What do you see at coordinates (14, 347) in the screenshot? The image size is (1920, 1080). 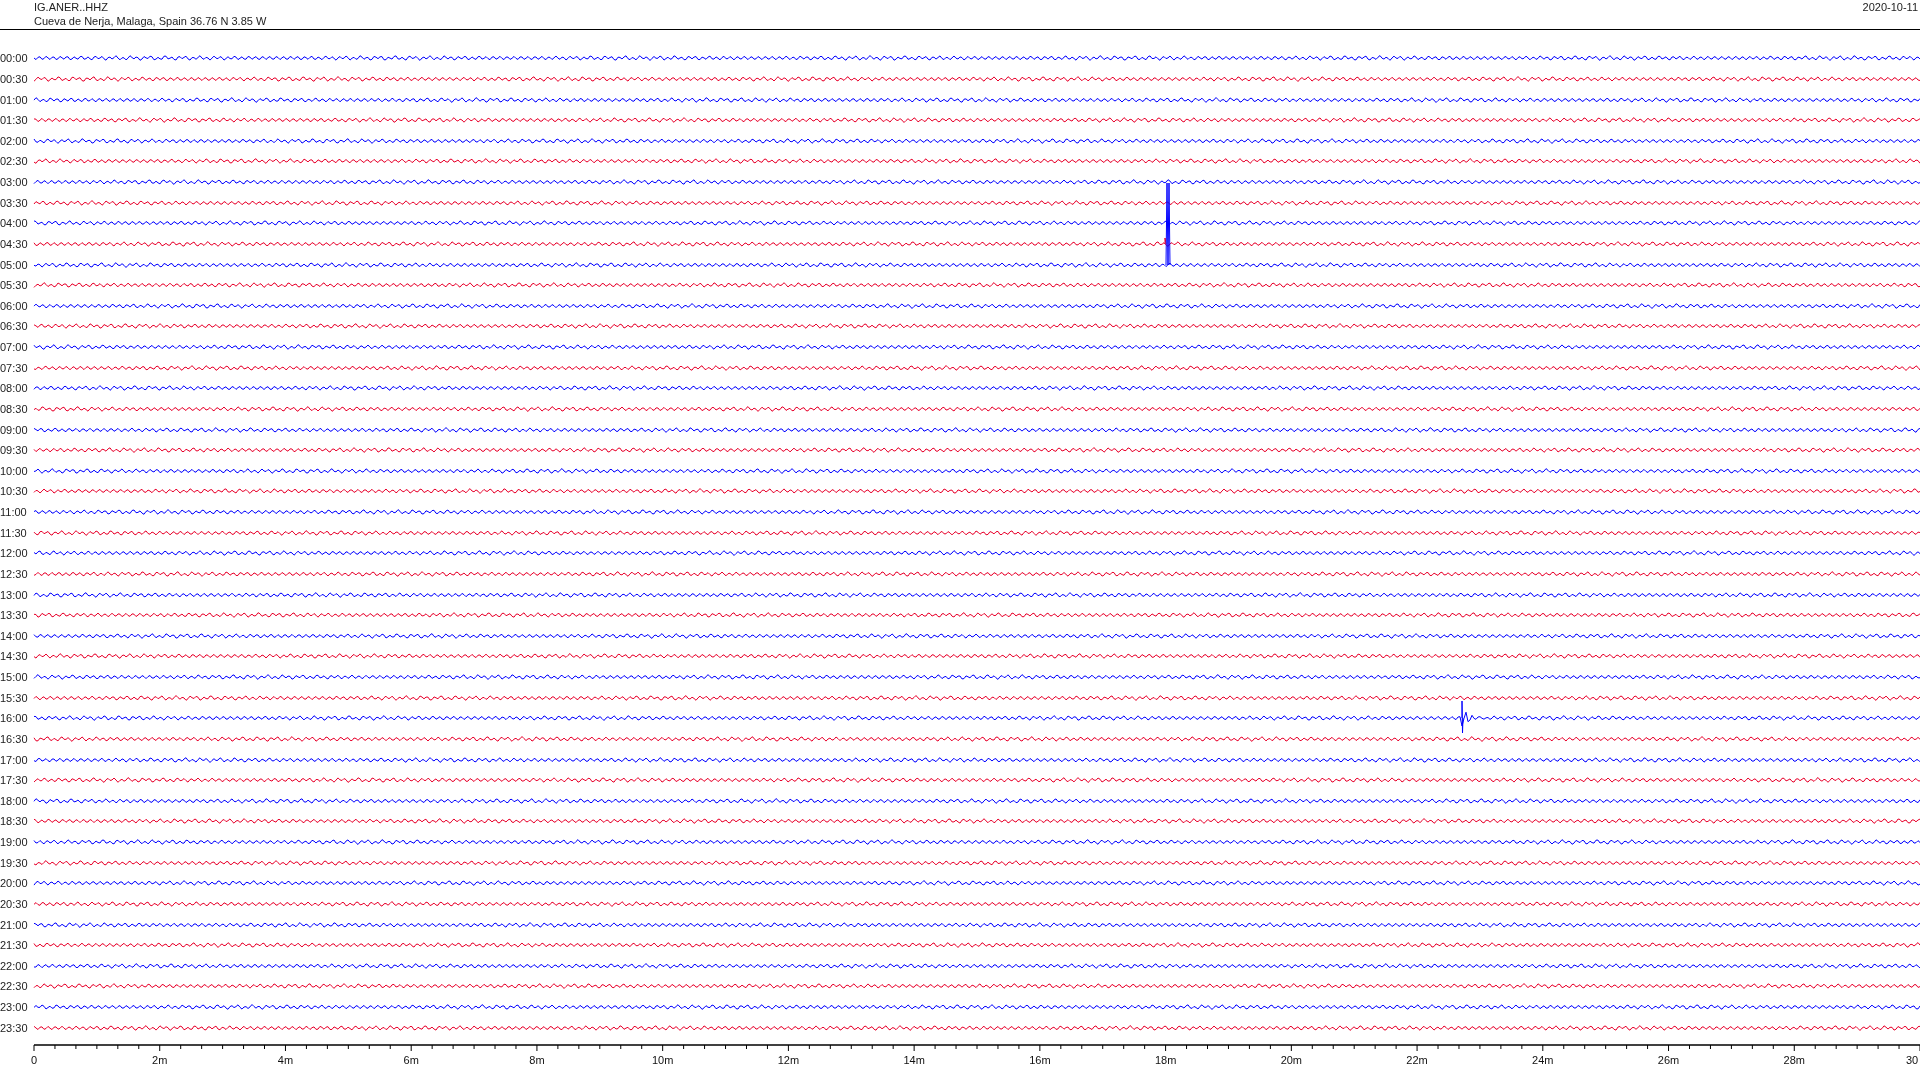 I see `time-label: 07:00` at bounding box center [14, 347].